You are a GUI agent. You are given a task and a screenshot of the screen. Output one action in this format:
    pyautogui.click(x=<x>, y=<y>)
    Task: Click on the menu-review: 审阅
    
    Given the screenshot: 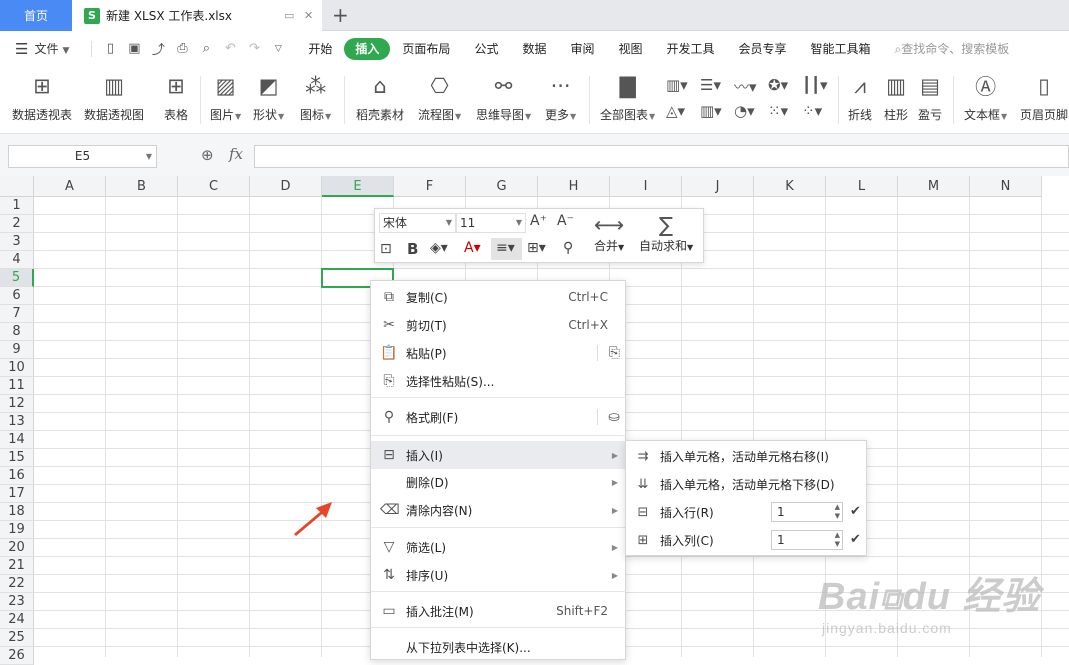 What is the action you would take?
    pyautogui.click(x=582, y=49)
    